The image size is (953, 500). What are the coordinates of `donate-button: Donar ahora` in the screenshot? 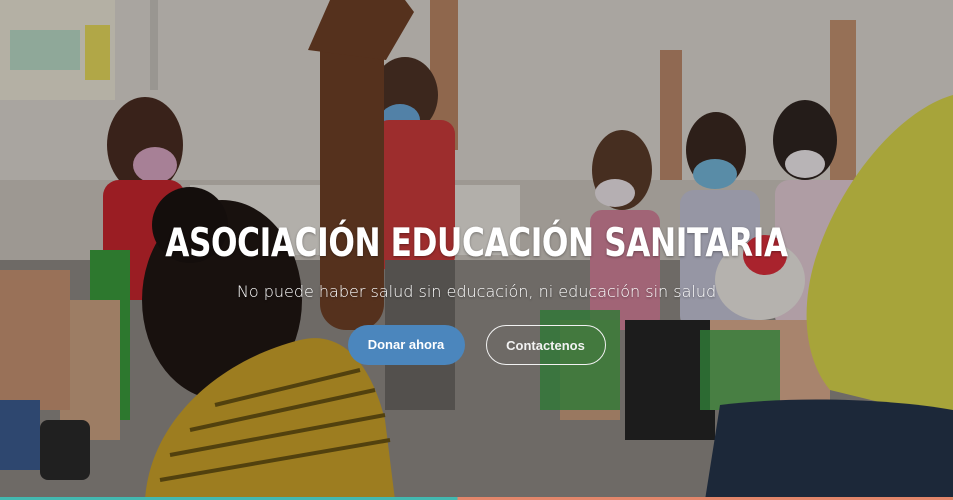 It's located at (406, 345).